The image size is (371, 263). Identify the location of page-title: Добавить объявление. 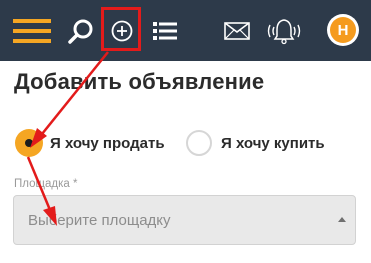
(139, 81).